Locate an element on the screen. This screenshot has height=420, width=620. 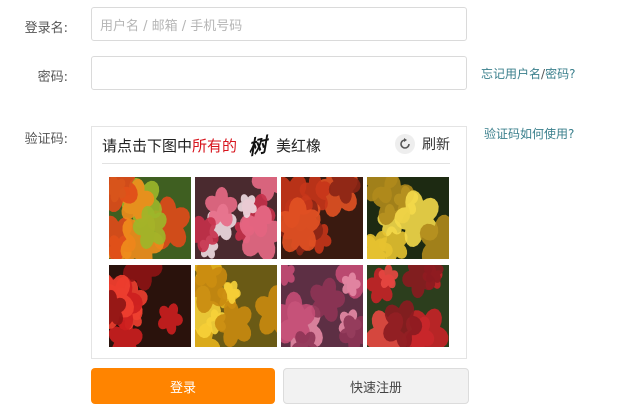
captcha-header: 请点击下图中 所有的树美红橡 刷新 is located at coordinates (276, 145).